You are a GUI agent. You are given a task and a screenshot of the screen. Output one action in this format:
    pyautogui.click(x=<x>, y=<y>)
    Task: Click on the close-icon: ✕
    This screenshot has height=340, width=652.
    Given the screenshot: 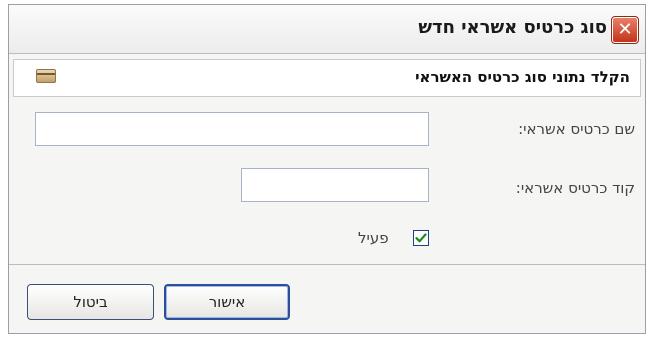 What is the action you would take?
    pyautogui.click(x=625, y=29)
    